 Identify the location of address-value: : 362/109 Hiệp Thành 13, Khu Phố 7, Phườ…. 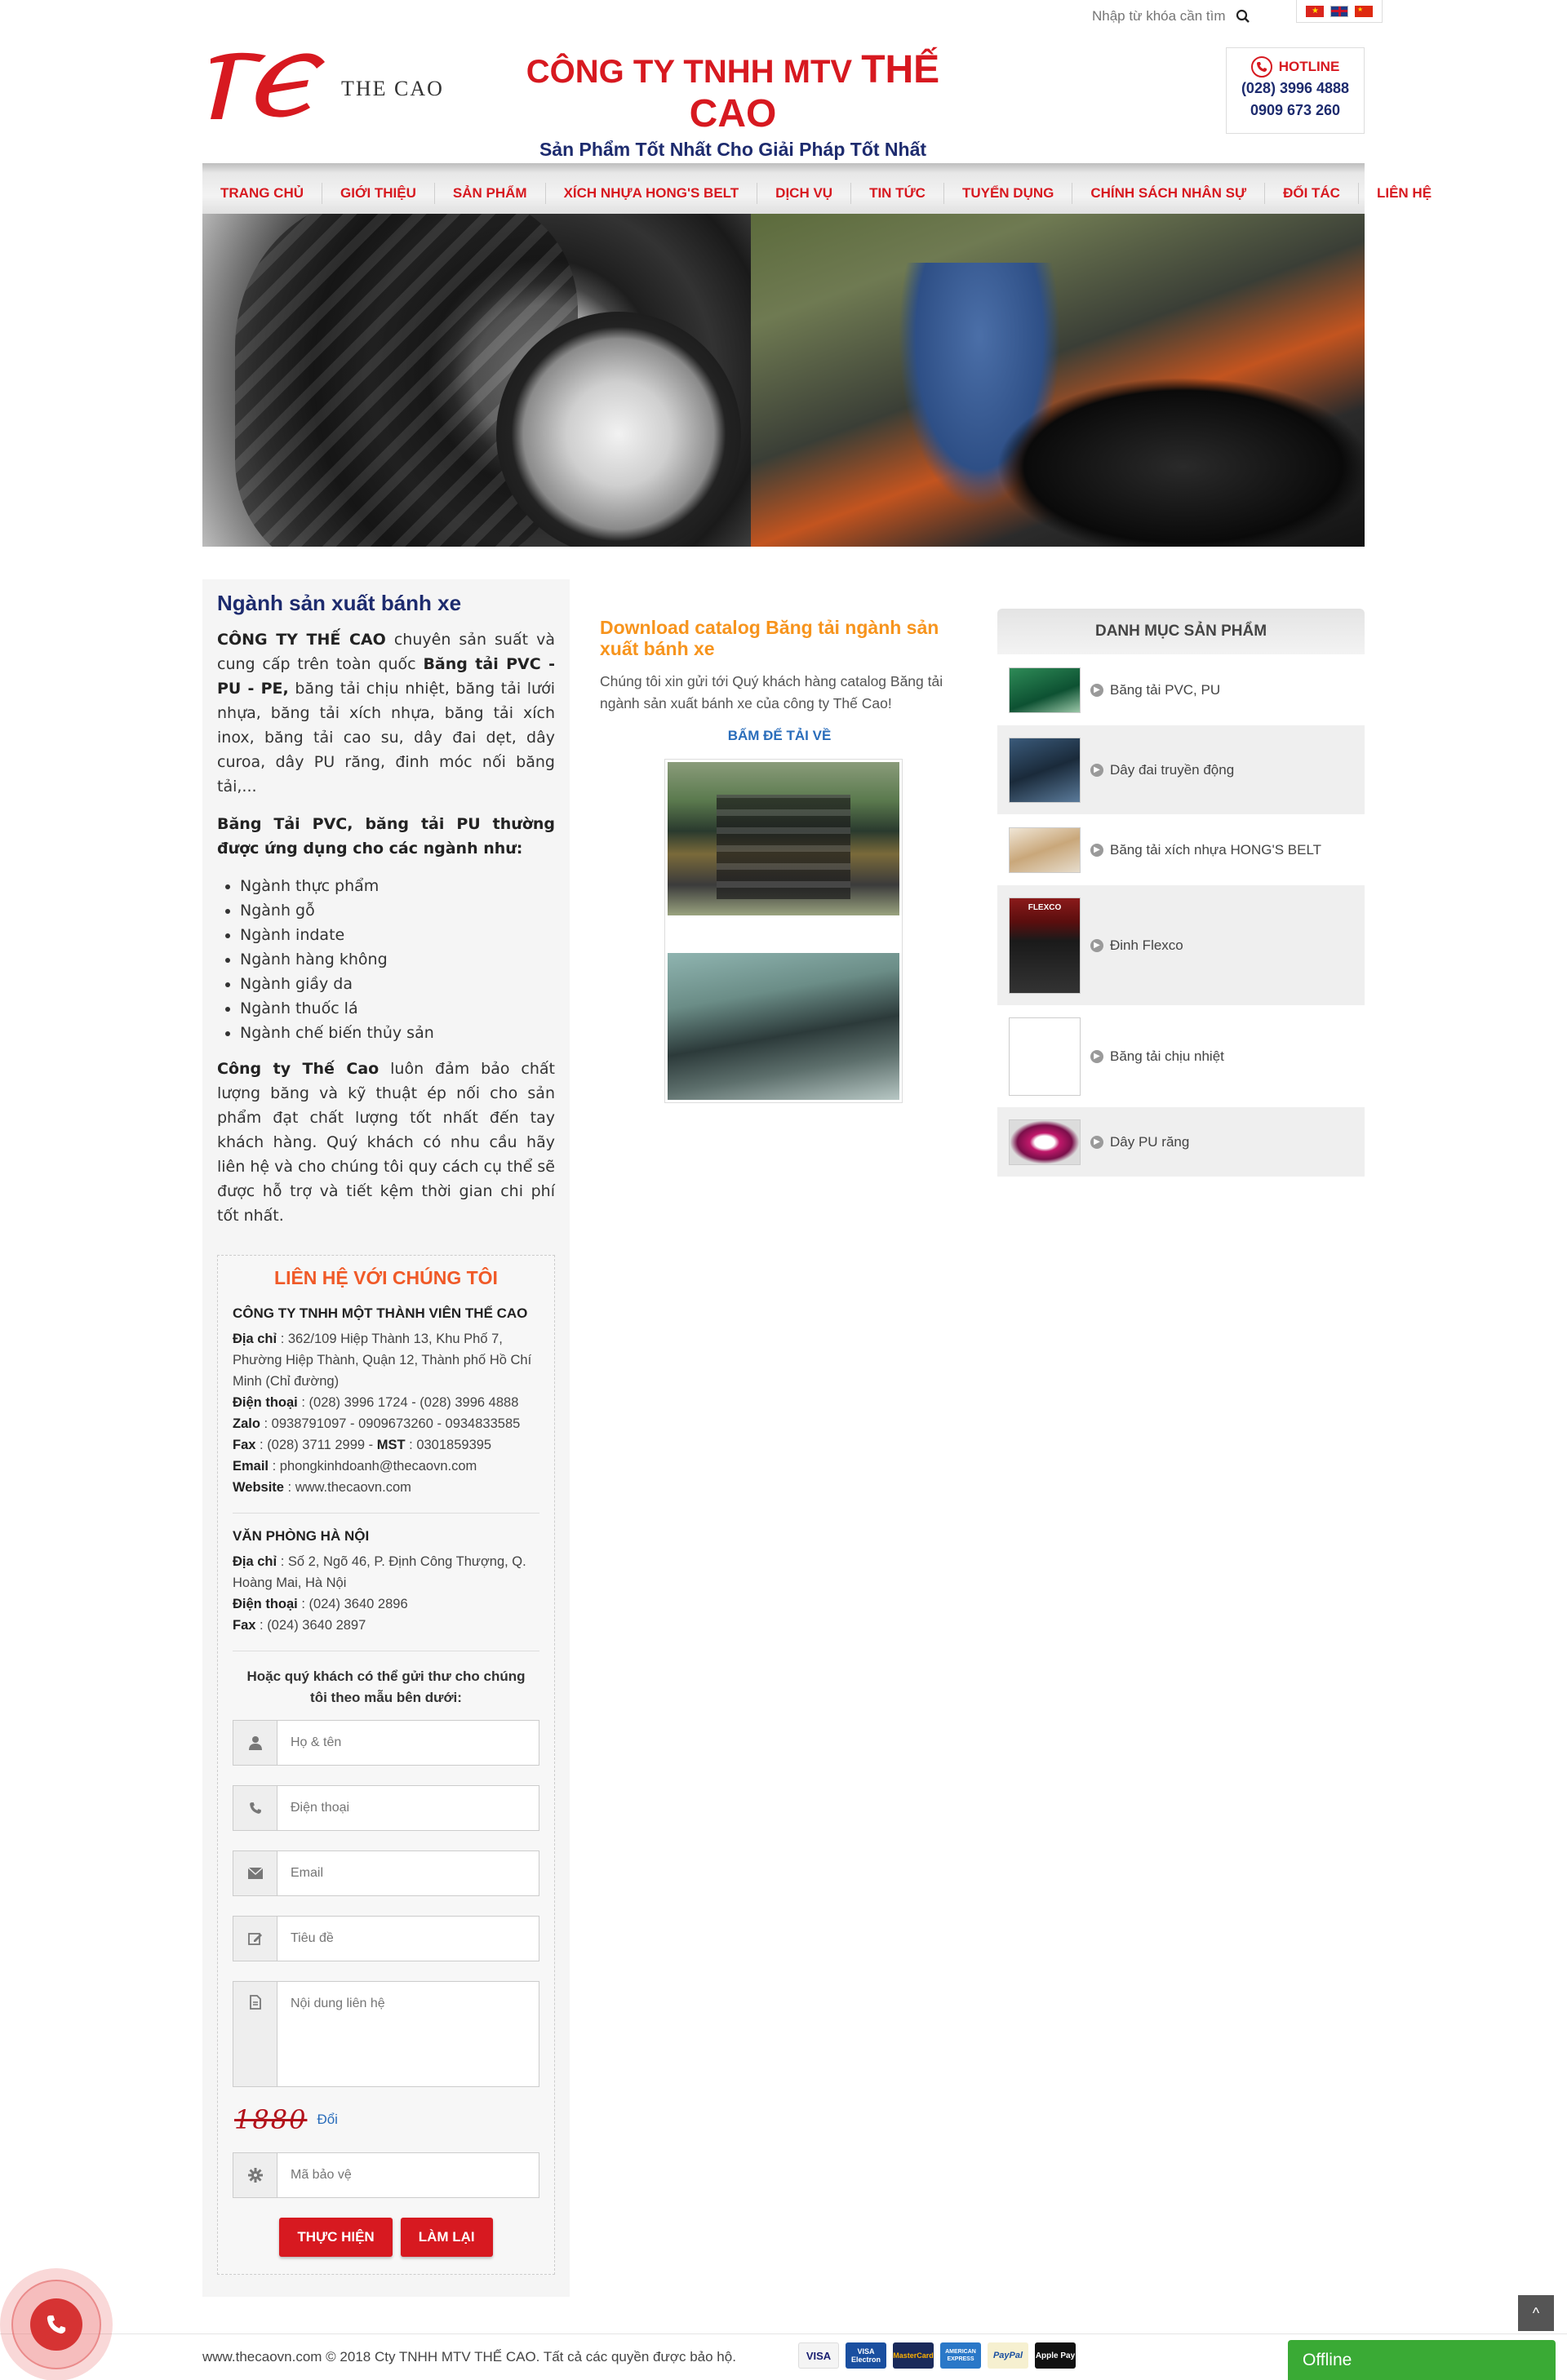
(382, 1360).